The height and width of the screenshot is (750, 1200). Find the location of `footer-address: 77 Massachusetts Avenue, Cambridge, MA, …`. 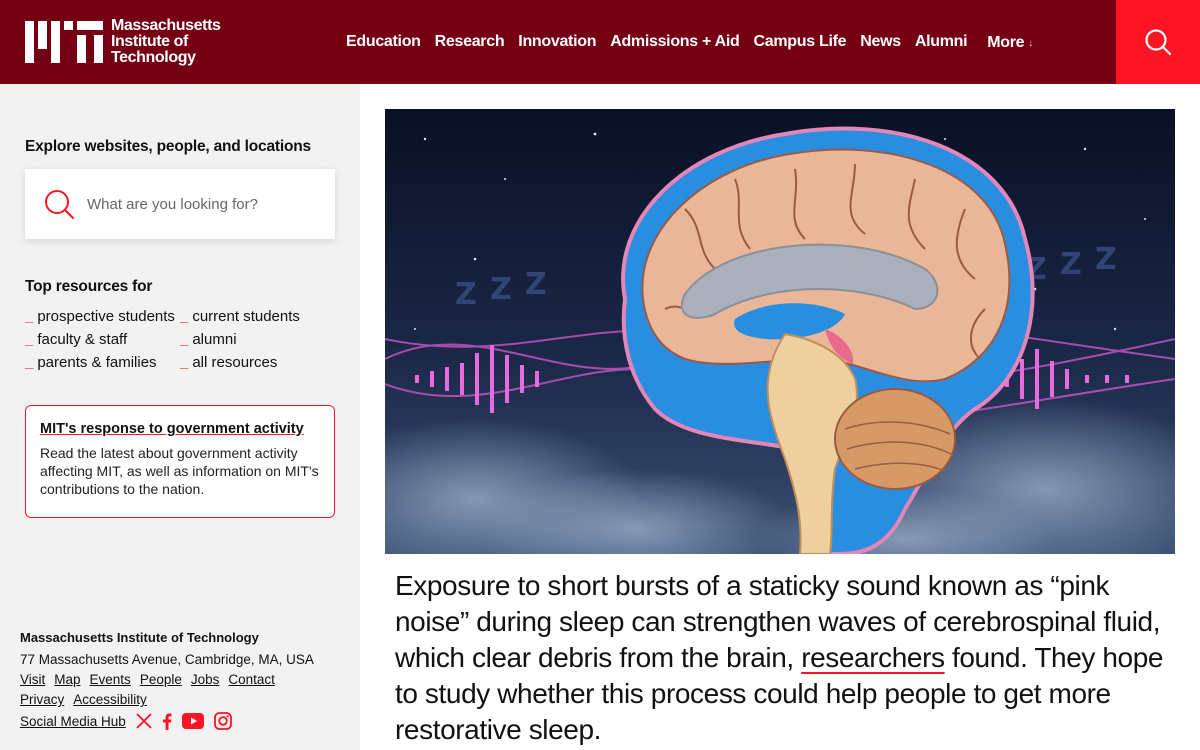

footer-address: 77 Massachusetts Avenue, Cambridge, MA, … is located at coordinates (167, 659).